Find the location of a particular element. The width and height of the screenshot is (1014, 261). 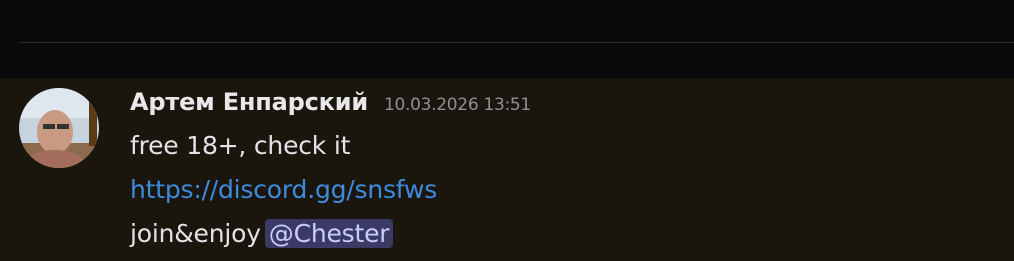

user-avatar-icon is located at coordinates (59, 128).